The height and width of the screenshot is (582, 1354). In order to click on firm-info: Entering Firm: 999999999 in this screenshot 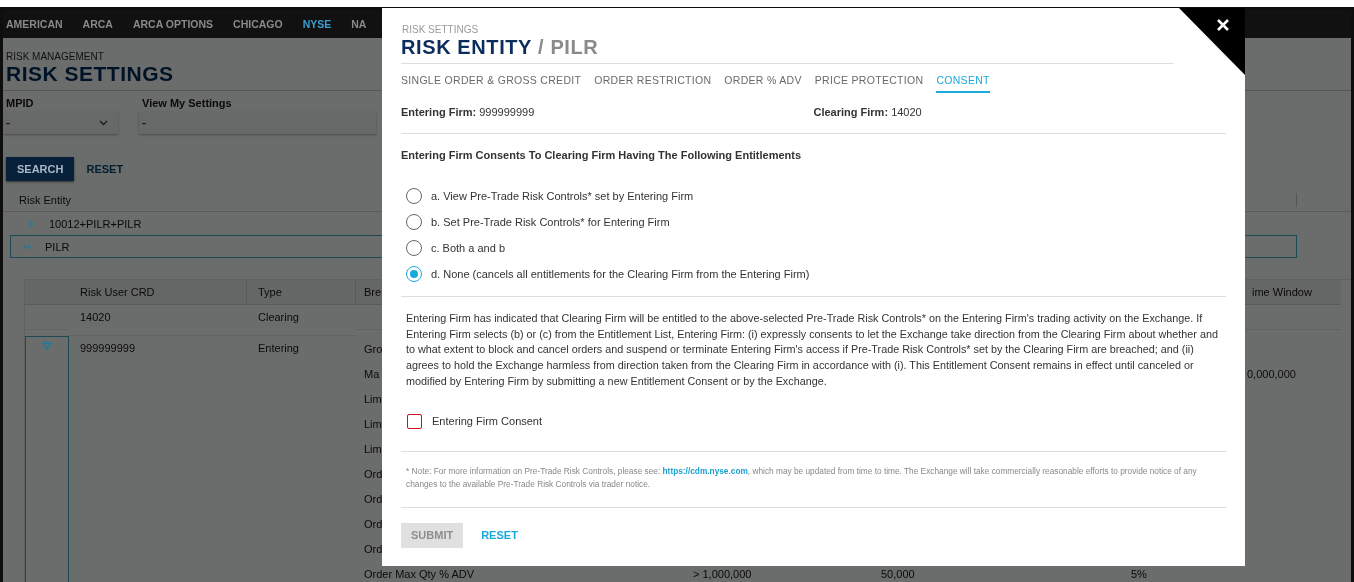, I will do `click(468, 112)`.